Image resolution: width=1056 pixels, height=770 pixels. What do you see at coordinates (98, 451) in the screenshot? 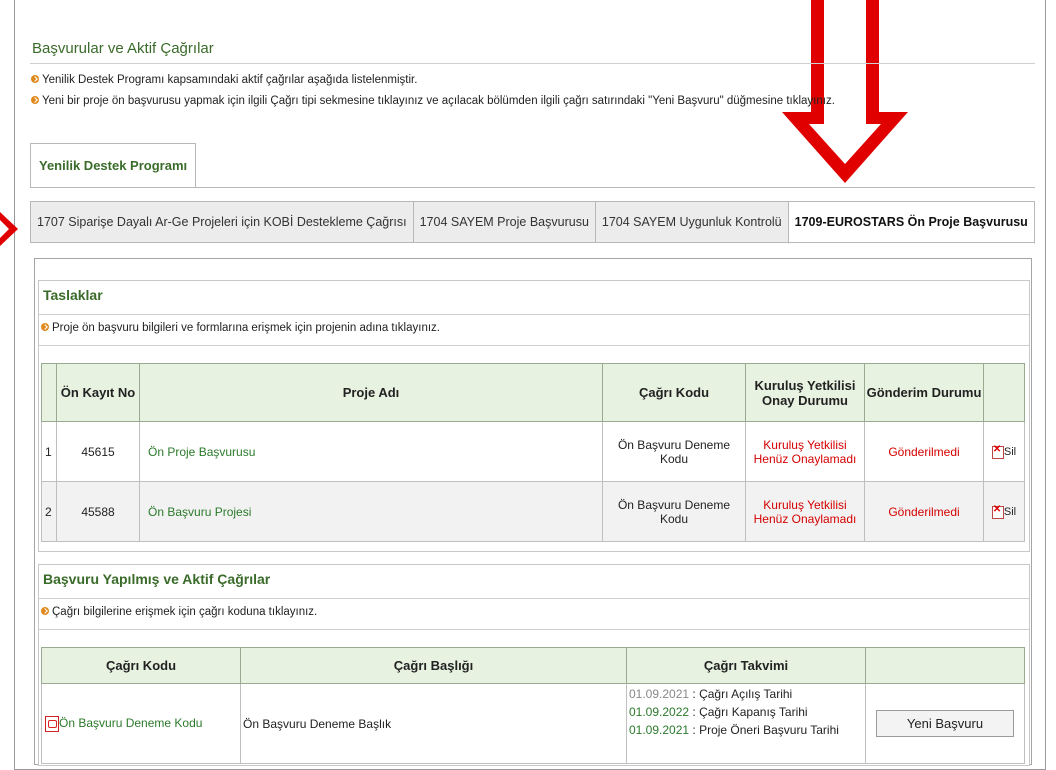
I see `row-kayit-no: 45615` at bounding box center [98, 451].